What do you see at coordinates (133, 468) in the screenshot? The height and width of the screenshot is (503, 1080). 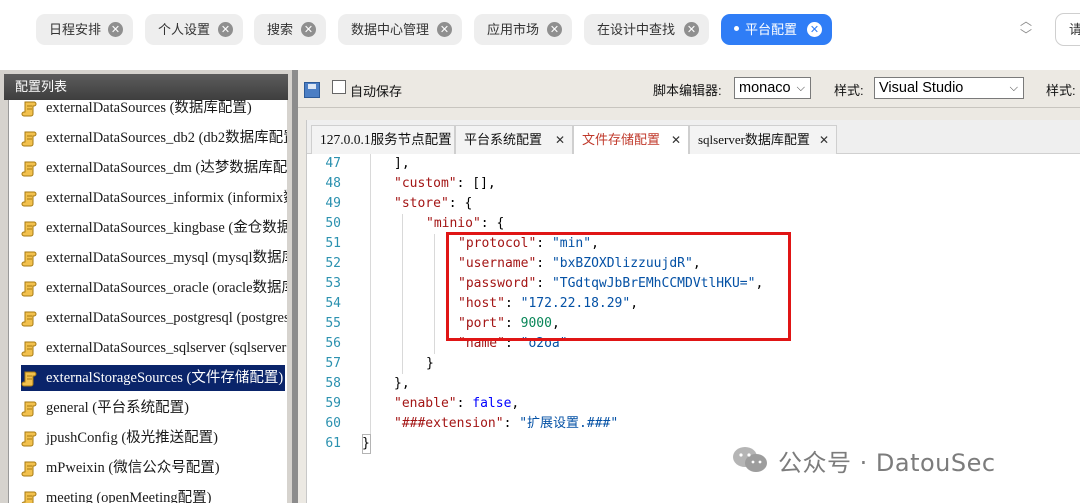 I see `config-tree-item-label: mPweixin (微信公众号配置)` at bounding box center [133, 468].